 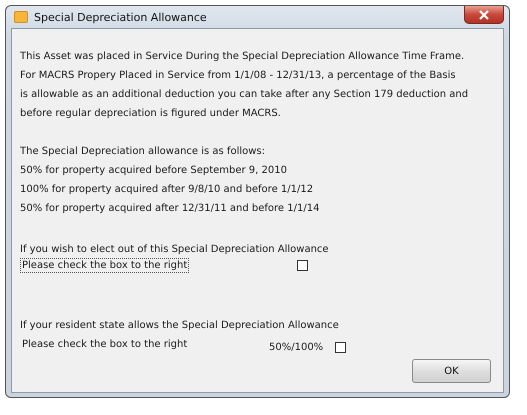 I want to click on paragraph-line: is allowable as an additional deduction you can take after any Section 179 deduction and, so click(x=245, y=95).